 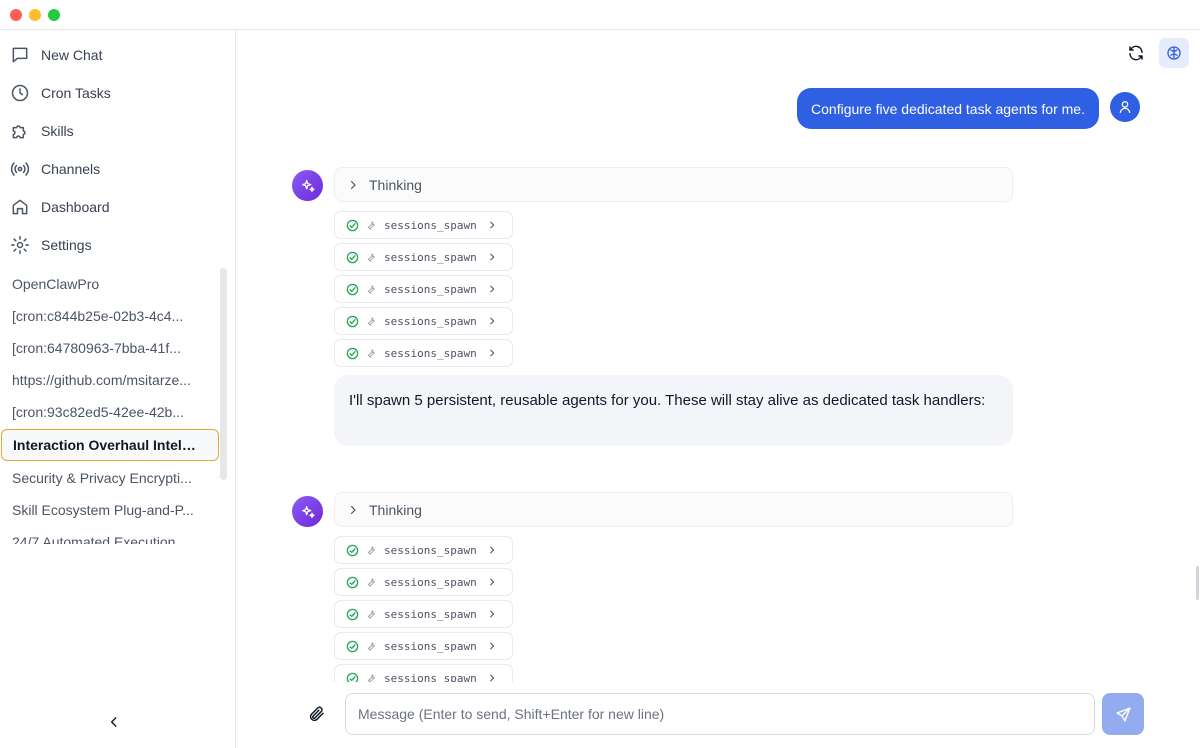 I want to click on send-icon, so click(x=1123, y=714).